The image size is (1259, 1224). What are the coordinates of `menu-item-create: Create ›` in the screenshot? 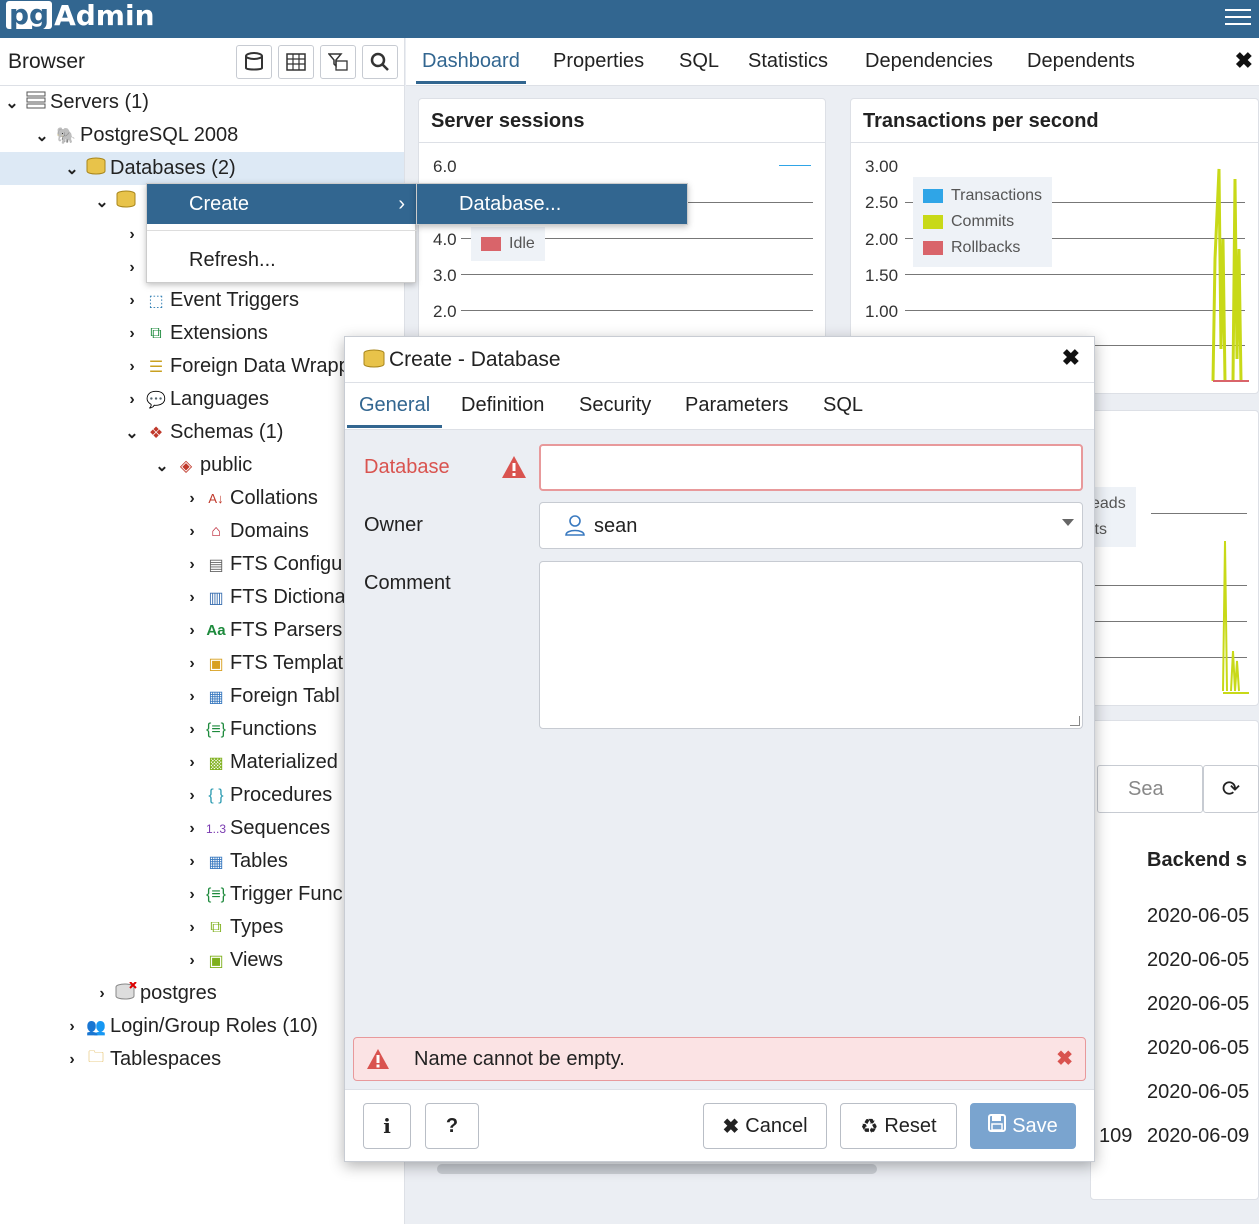 It's located at (282, 204).